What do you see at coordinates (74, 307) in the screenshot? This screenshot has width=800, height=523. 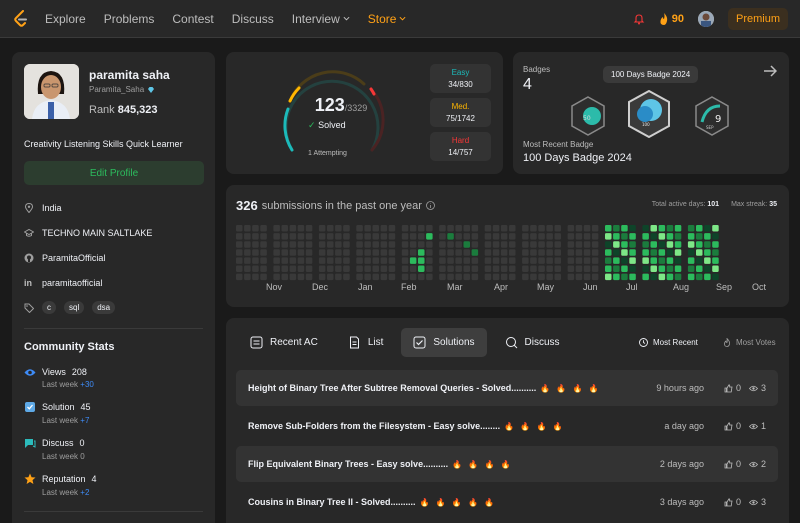 I see `skill-tag: sql` at bounding box center [74, 307].